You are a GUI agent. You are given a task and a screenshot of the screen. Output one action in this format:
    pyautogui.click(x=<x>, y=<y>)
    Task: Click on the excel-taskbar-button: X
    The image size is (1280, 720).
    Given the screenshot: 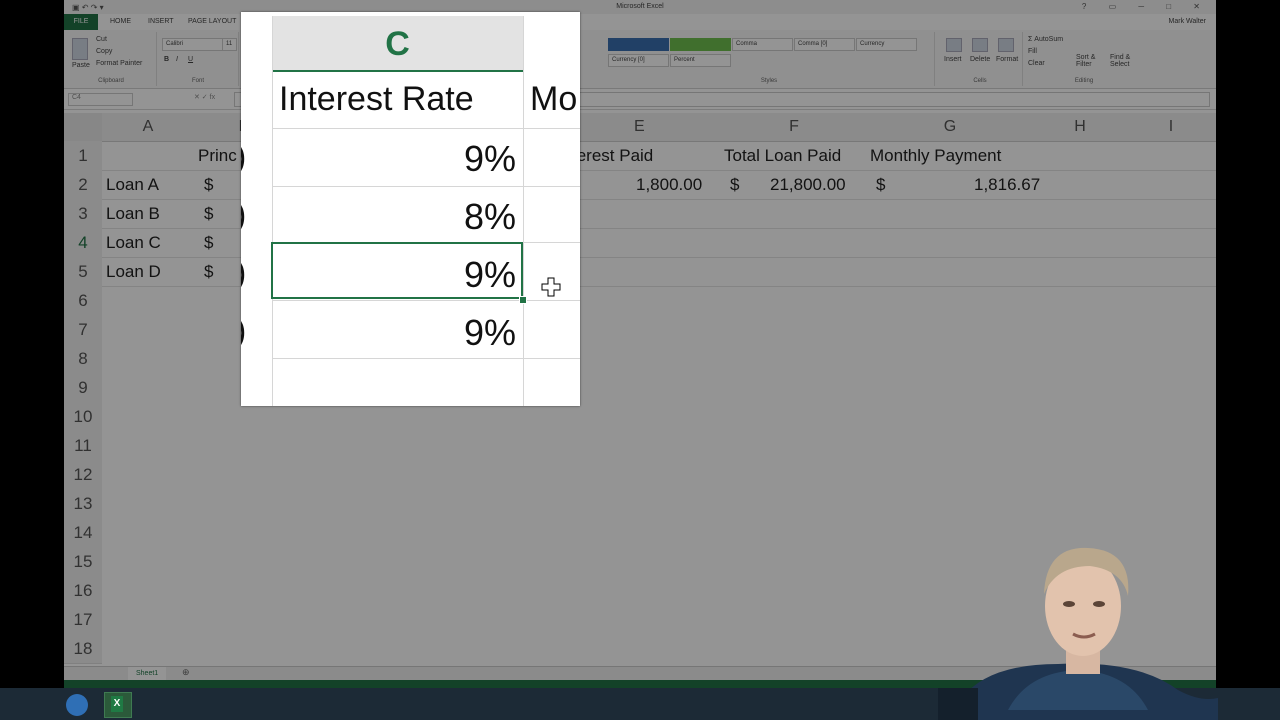 What is the action you would take?
    pyautogui.click(x=118, y=705)
    